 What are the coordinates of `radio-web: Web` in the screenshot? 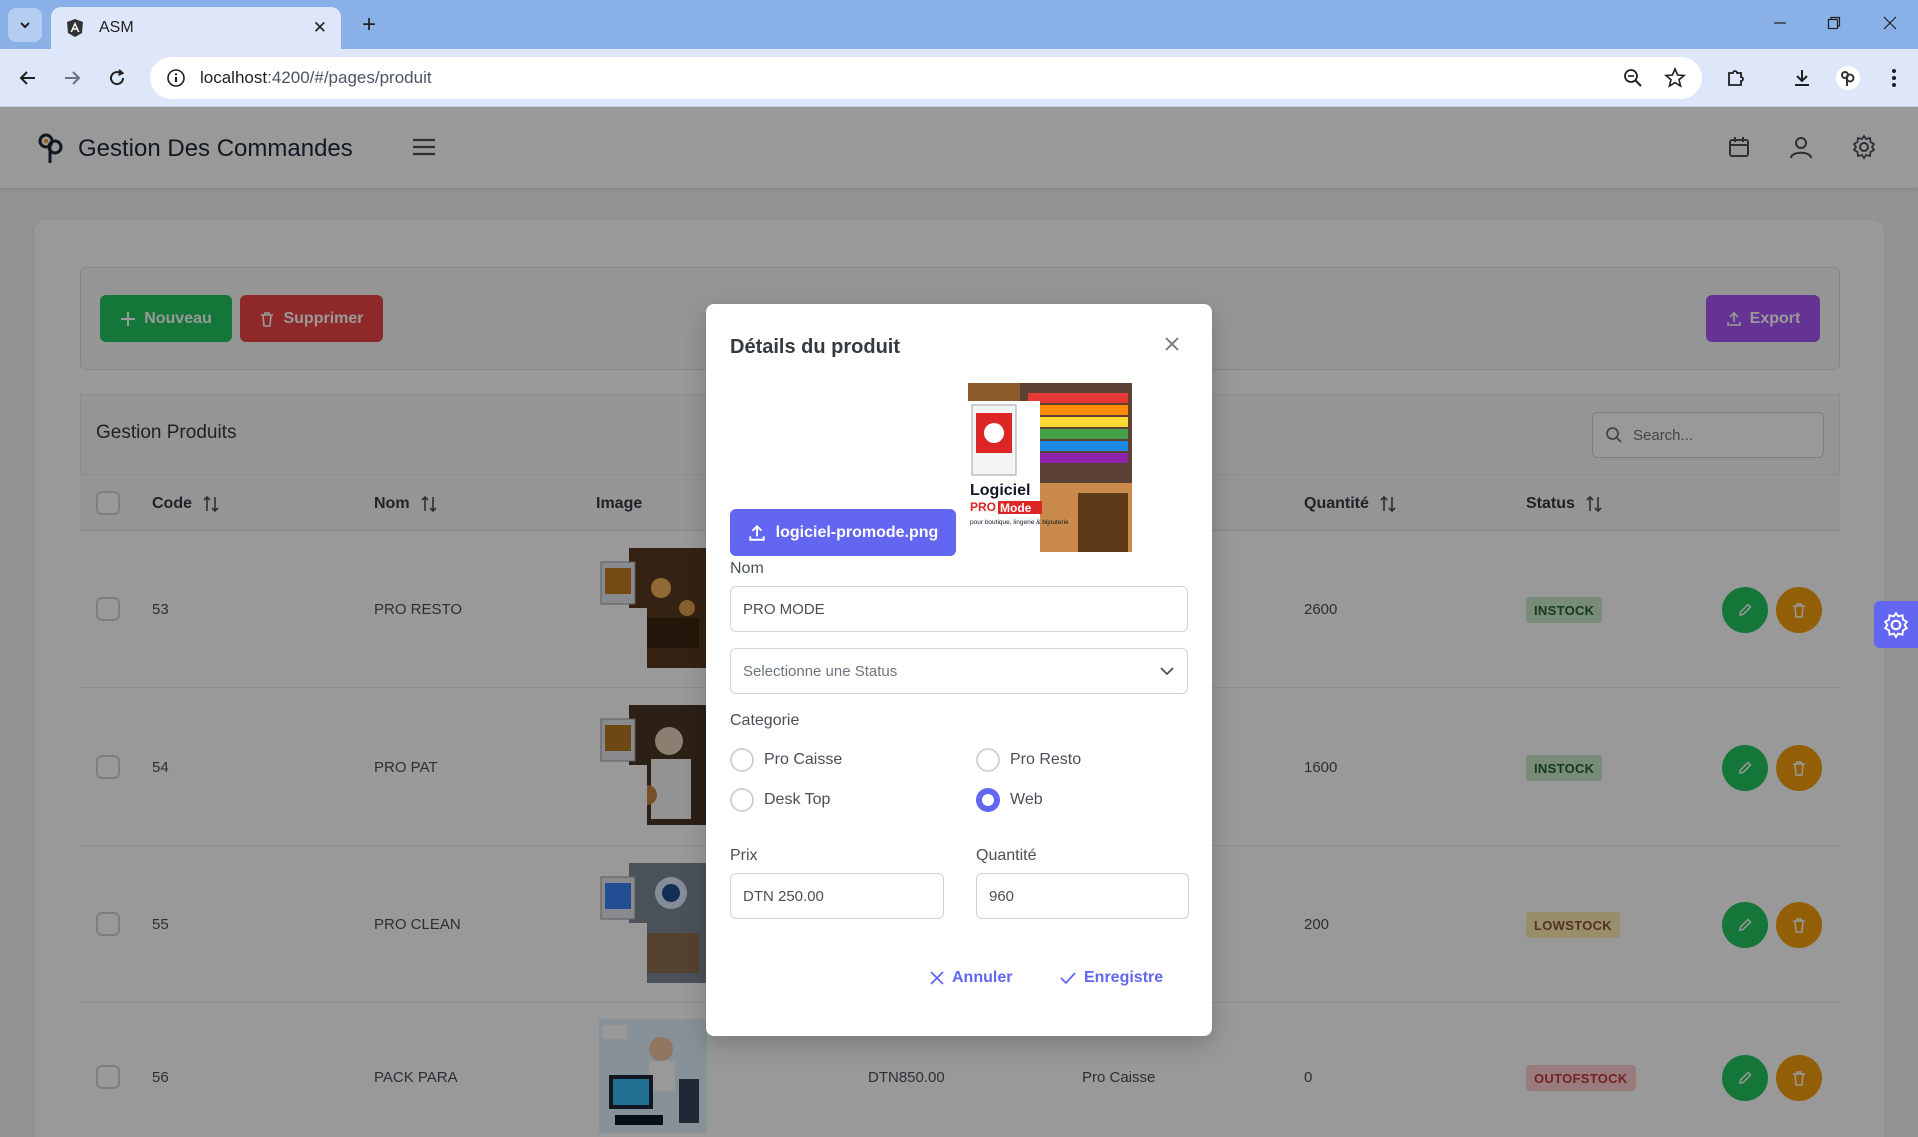 It's located at (1009, 800).